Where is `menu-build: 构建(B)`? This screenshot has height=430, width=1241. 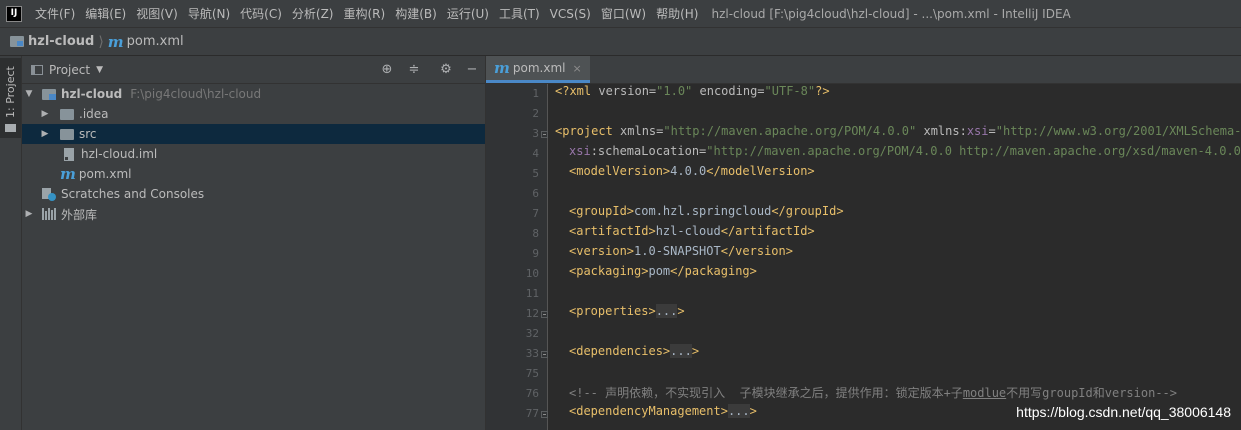
menu-build: 构建(B) is located at coordinates (416, 14).